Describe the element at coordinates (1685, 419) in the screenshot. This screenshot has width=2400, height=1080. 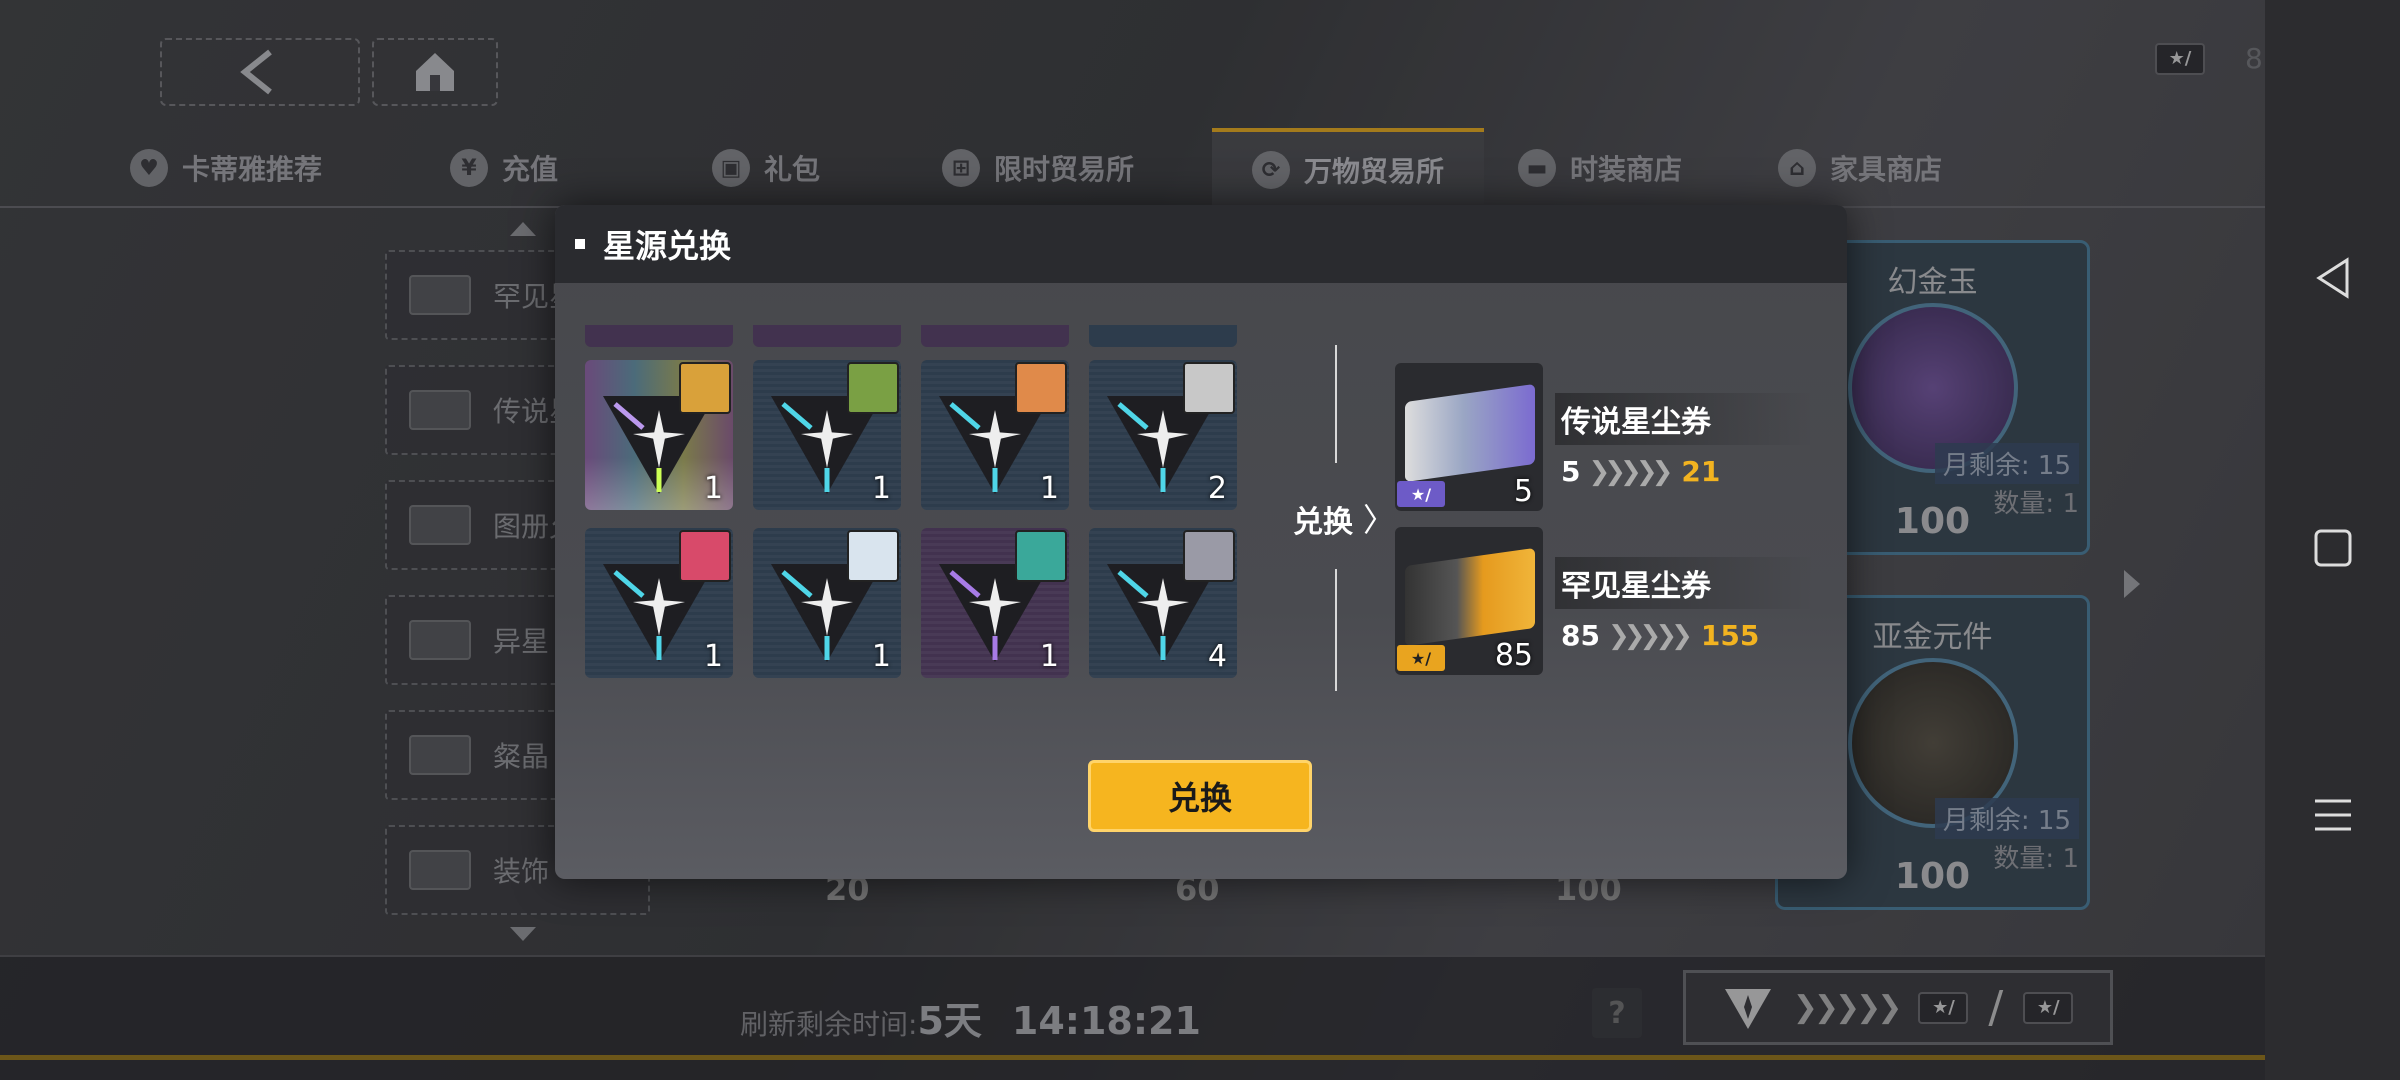
I see `reward-name: 传说星尘券` at that location.